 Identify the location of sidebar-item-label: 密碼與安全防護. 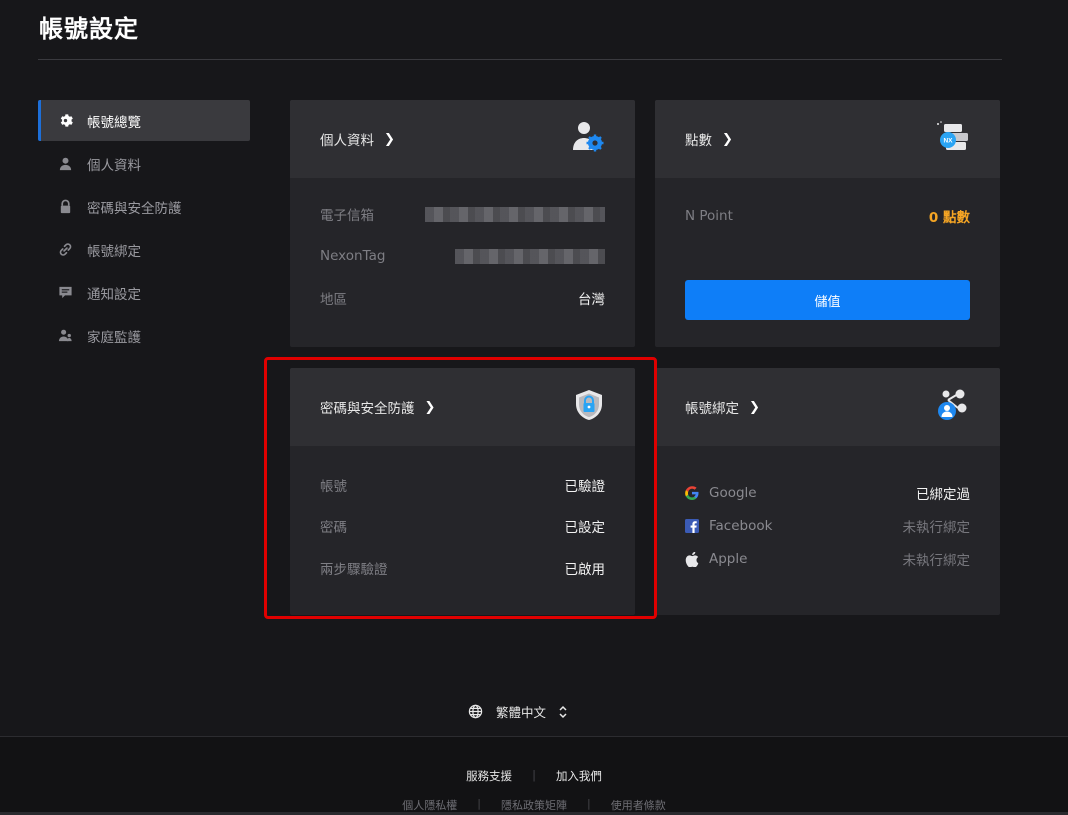
(134, 208).